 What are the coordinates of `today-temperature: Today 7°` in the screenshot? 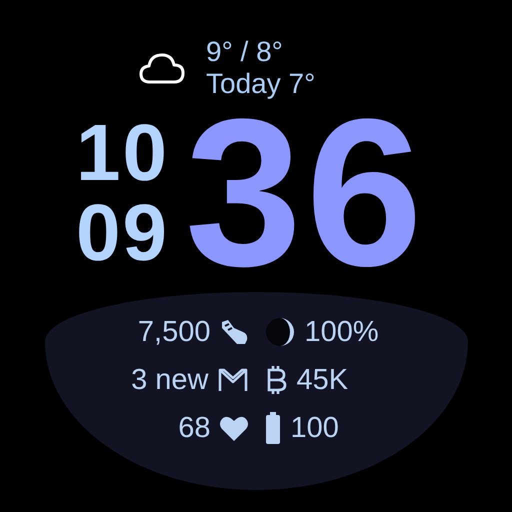 It's located at (261, 84).